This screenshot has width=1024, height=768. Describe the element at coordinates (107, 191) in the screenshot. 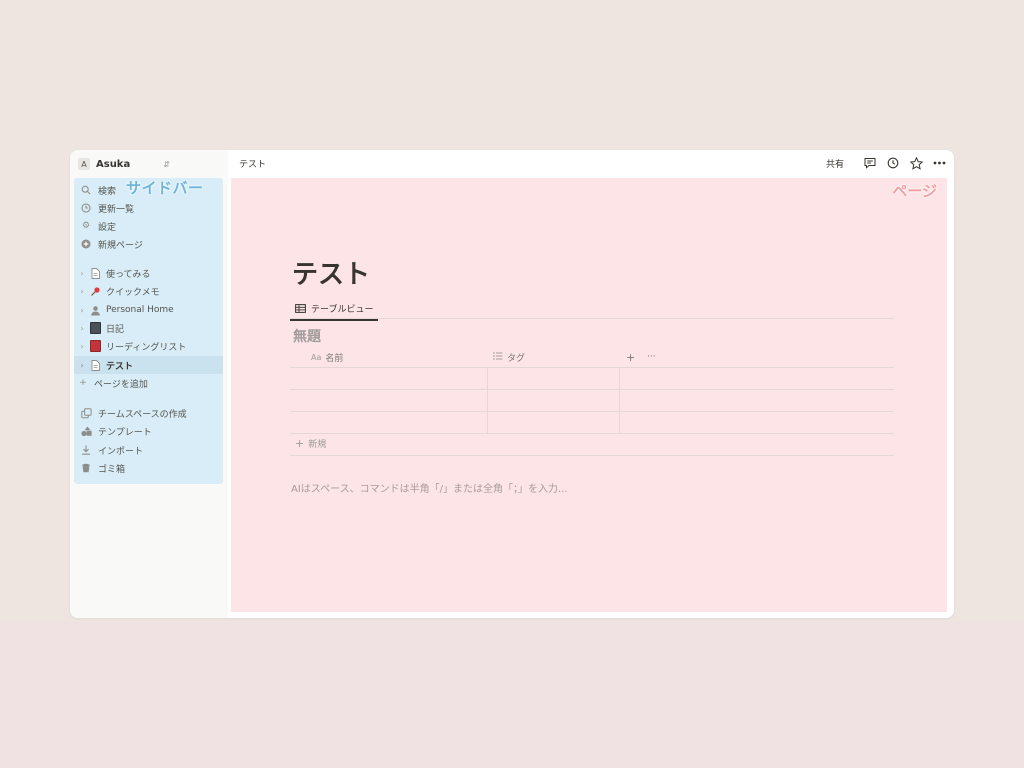

I see `sidebar-item-label: 検索` at that location.